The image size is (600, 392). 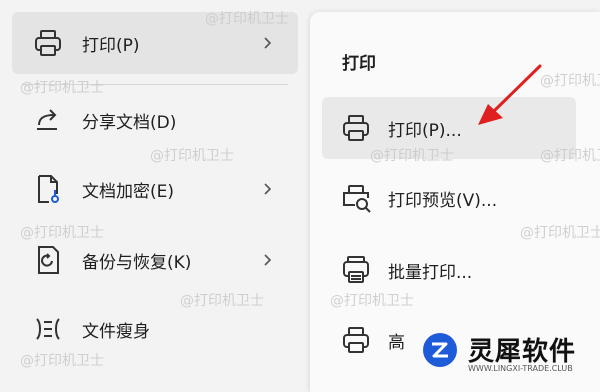 I want to click on brand-name: 灵犀软件, so click(x=522, y=352).